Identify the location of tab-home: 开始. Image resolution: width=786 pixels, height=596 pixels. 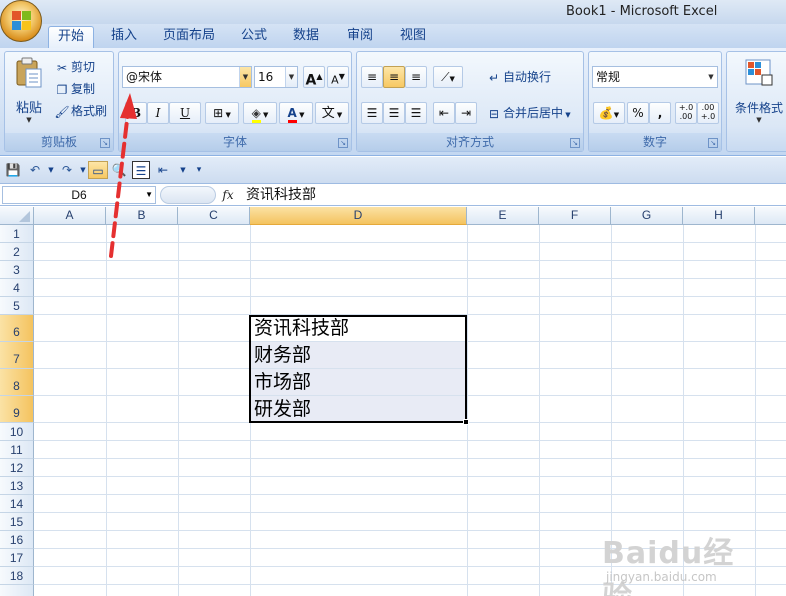
(71, 37).